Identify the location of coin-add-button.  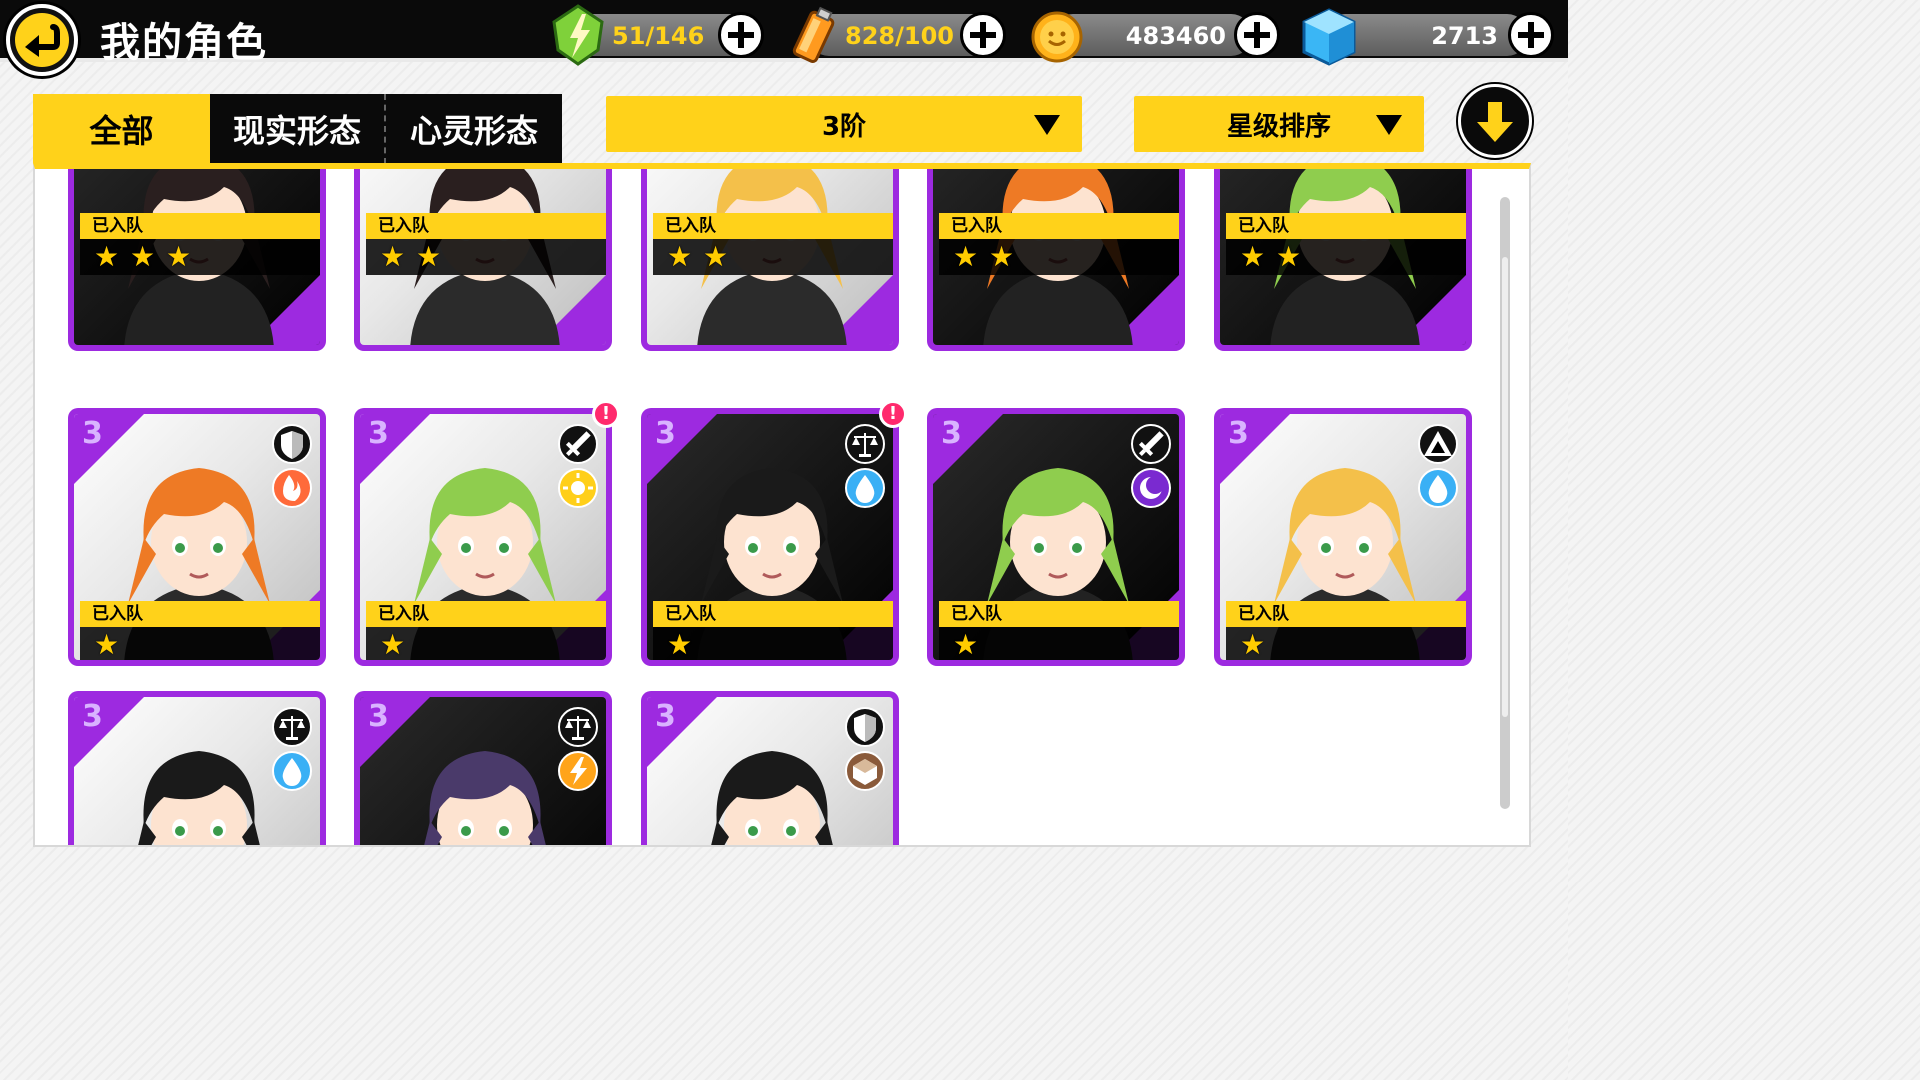
(1257, 35).